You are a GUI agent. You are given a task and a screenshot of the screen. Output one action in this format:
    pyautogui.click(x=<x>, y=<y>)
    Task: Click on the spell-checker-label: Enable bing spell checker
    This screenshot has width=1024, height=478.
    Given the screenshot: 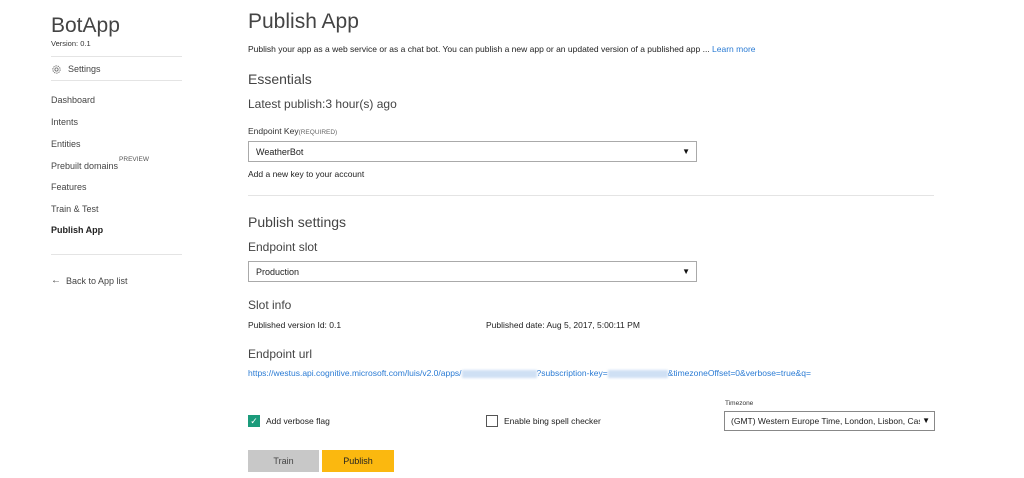 What is the action you would take?
    pyautogui.click(x=552, y=421)
    